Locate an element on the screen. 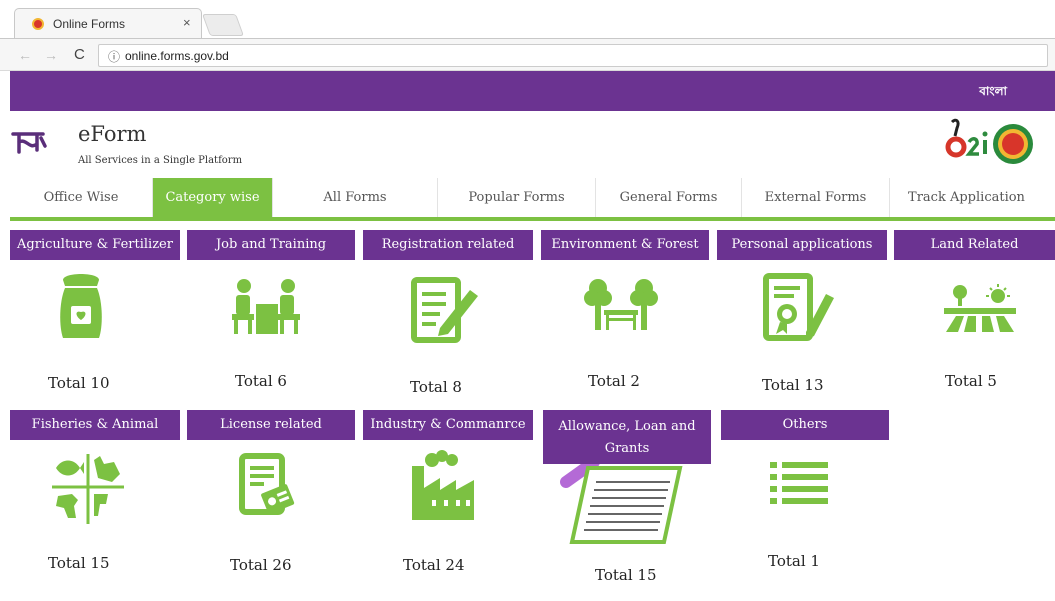 The image size is (1055, 601). brand-tagline: All Services in a Single Platform is located at coordinates (160, 160).